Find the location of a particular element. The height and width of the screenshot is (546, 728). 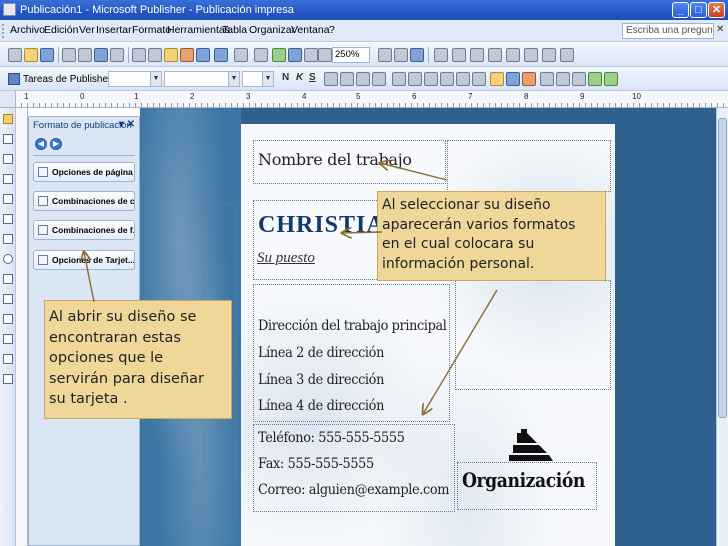

italic-button: K is located at coordinates (299, 77).